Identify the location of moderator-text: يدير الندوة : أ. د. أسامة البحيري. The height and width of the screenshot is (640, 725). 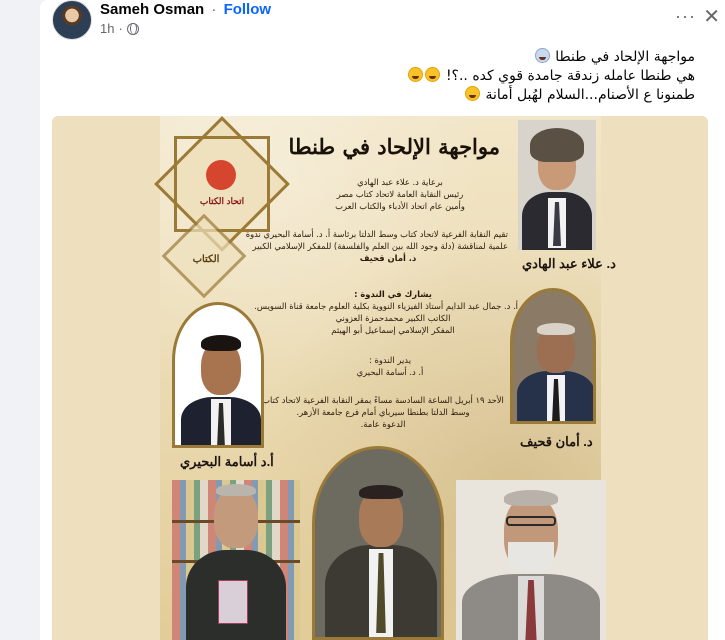
(390, 366).